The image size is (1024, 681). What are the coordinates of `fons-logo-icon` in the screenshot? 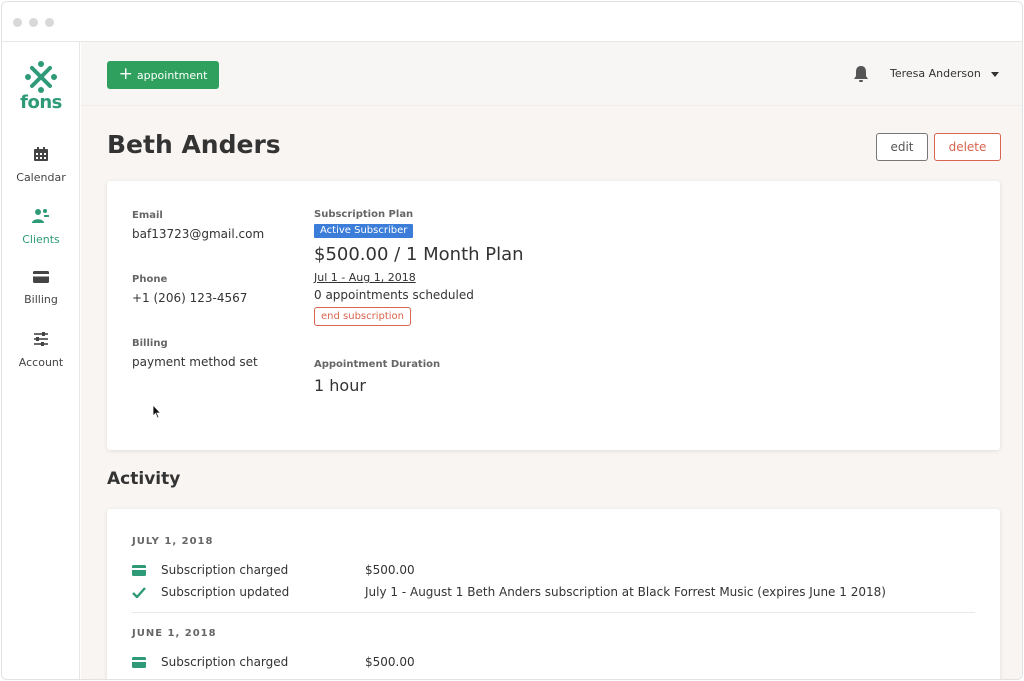 It's located at (41, 77).